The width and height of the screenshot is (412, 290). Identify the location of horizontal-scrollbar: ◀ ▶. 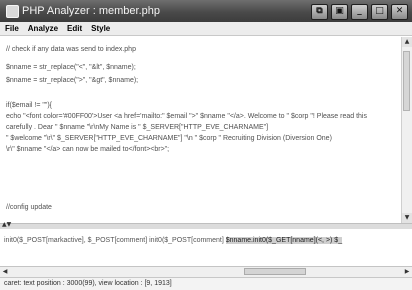
(206, 271).